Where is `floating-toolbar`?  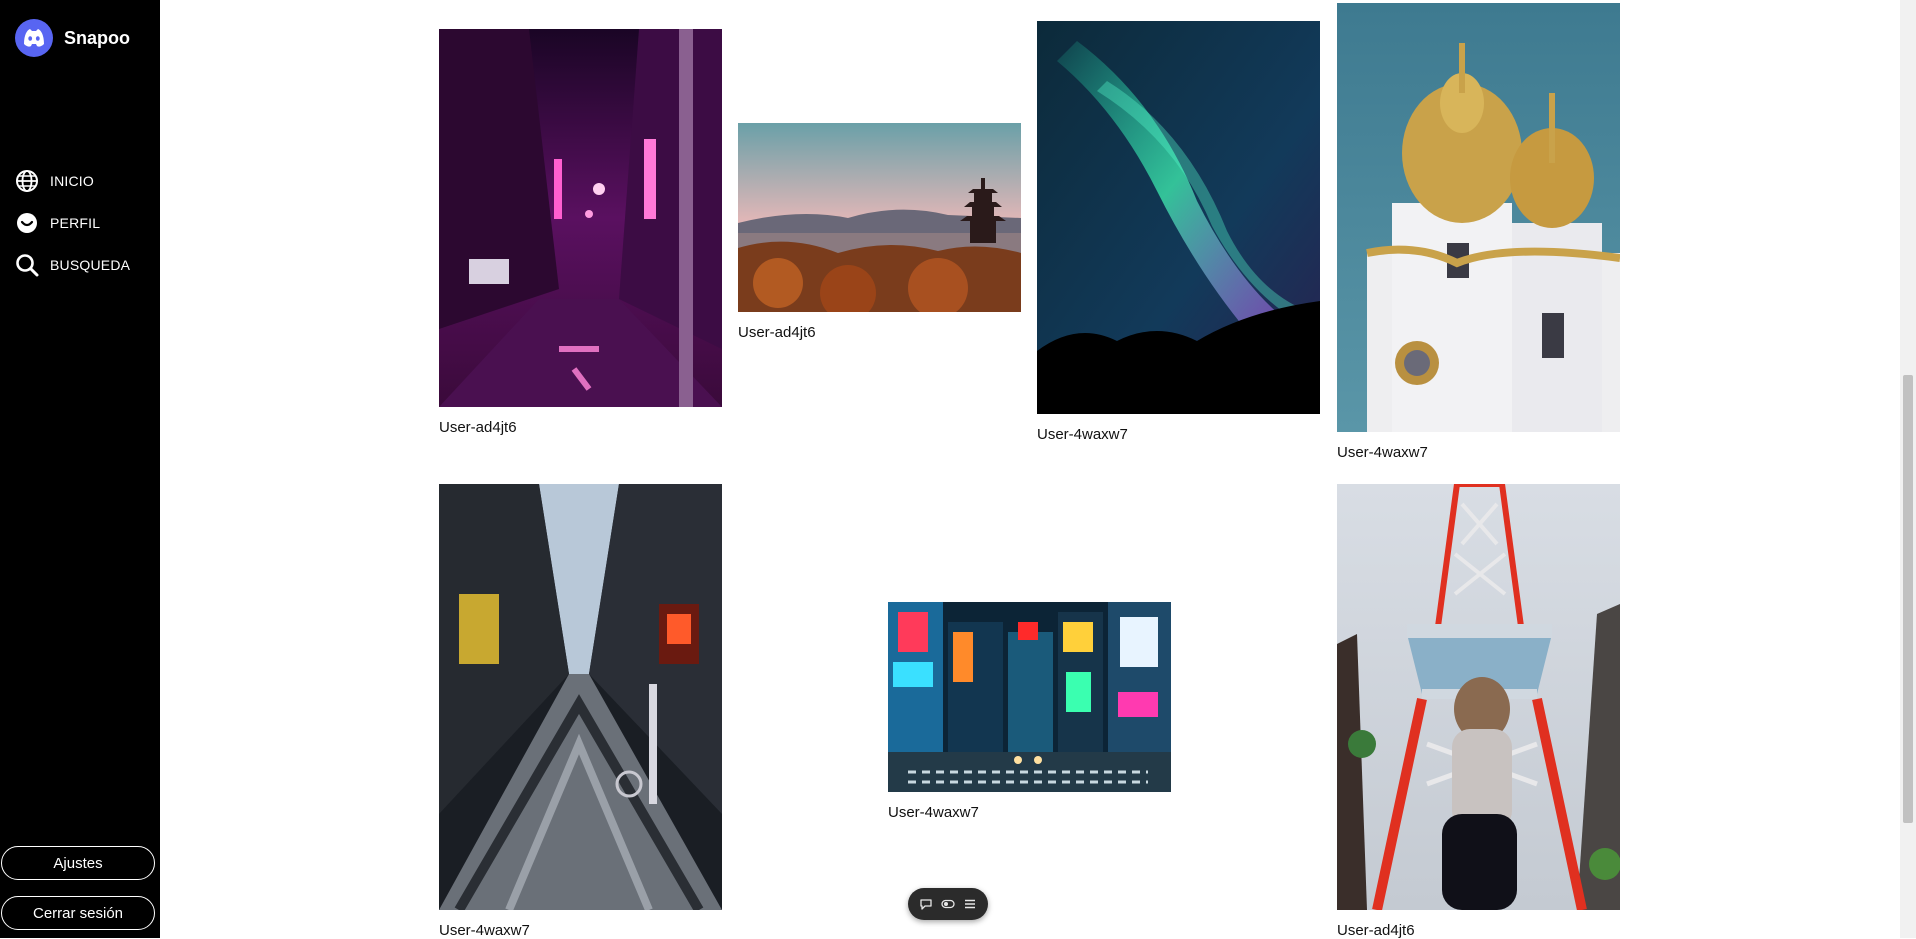 floating-toolbar is located at coordinates (948, 904).